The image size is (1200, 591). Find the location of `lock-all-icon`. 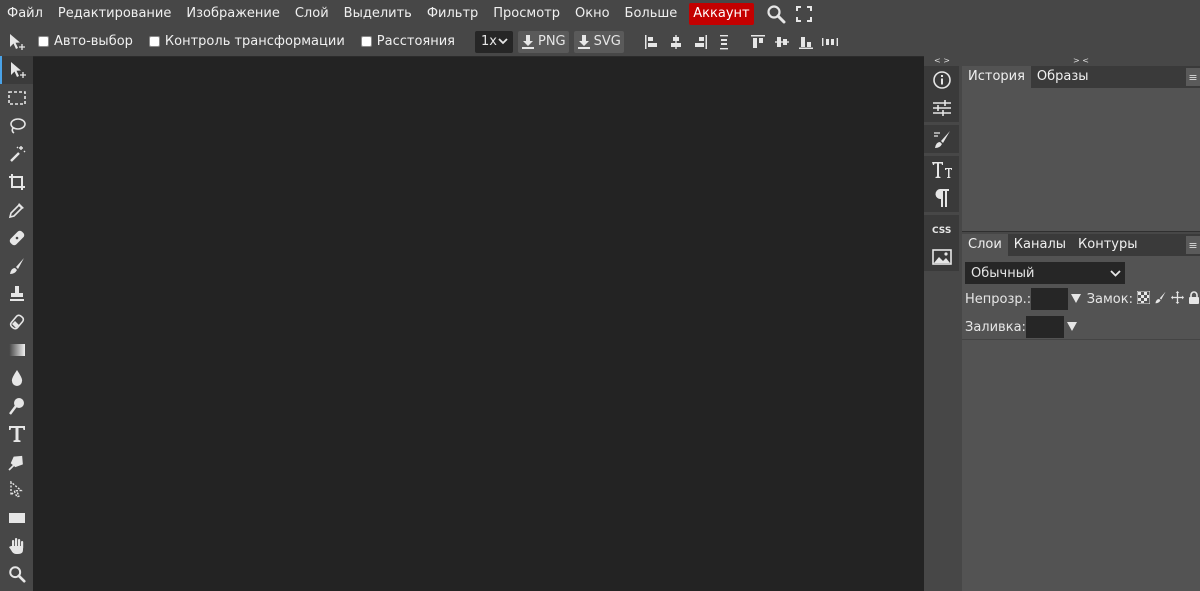

lock-all-icon is located at coordinates (1194, 299).